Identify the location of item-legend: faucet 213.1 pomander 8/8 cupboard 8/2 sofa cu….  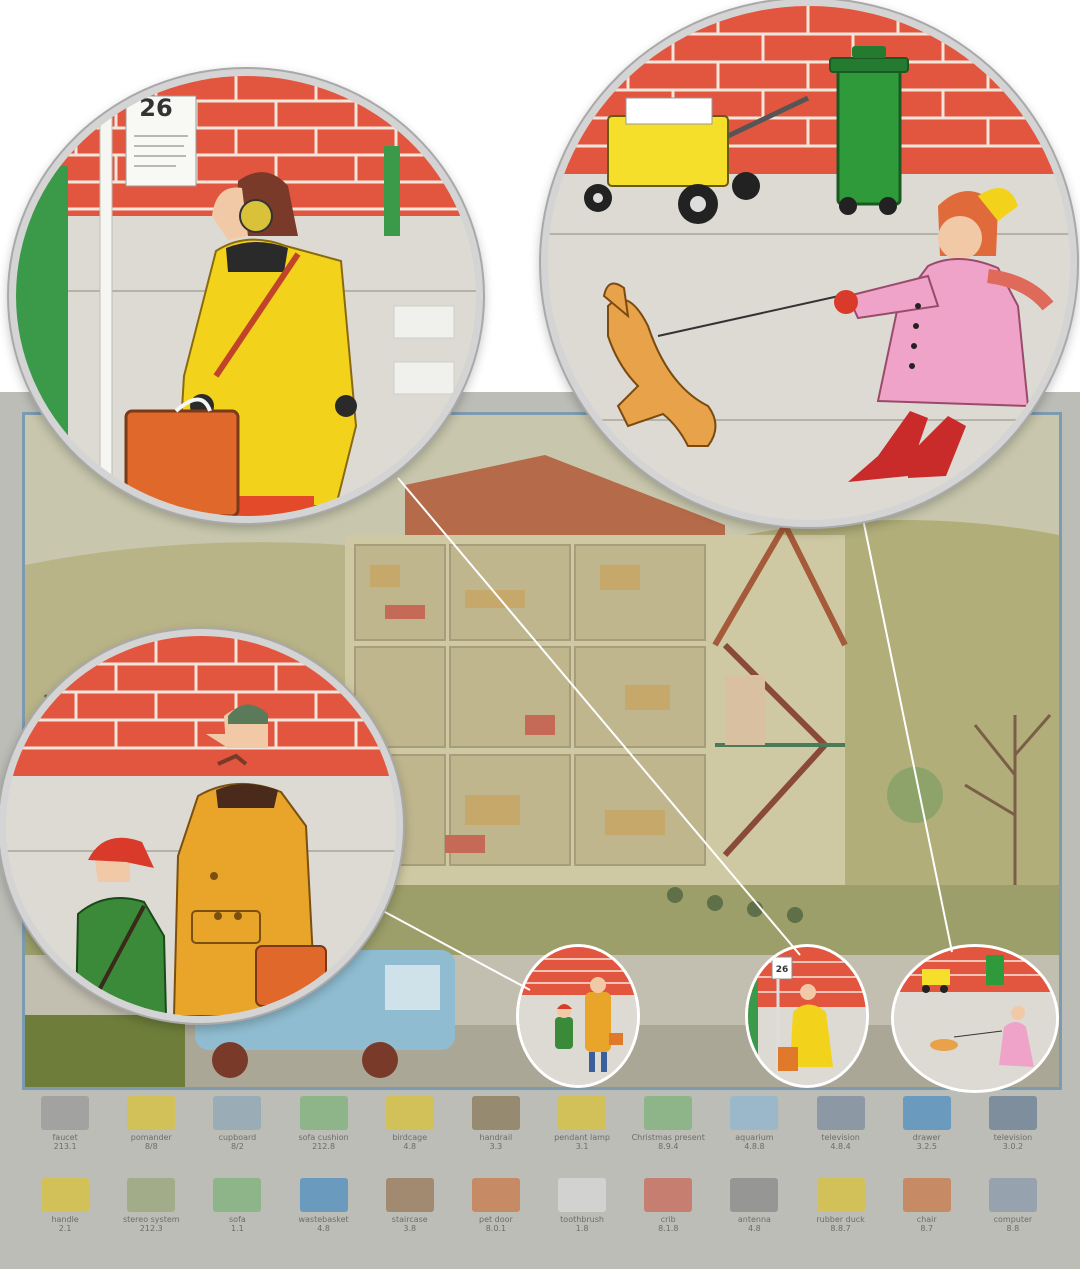
(539, 1177).